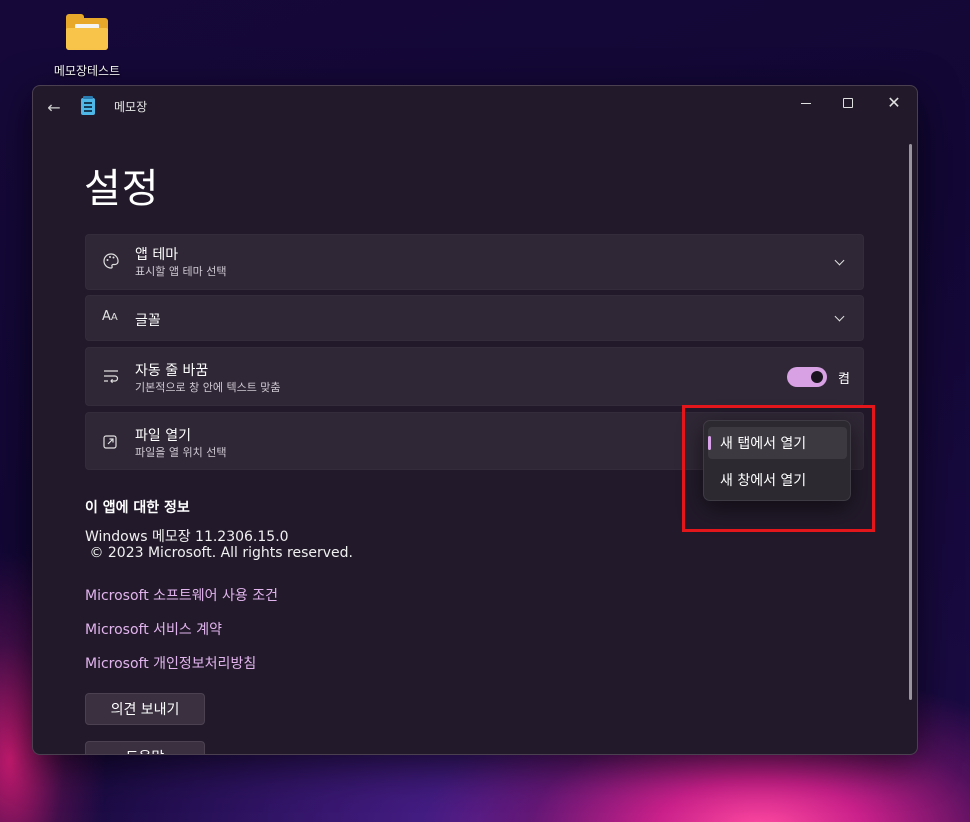  What do you see at coordinates (145, 747) in the screenshot?
I see `help-button: 도움말` at bounding box center [145, 747].